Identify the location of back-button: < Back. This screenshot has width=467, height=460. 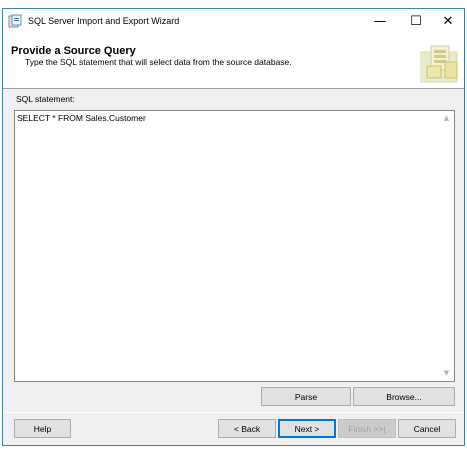
(247, 428).